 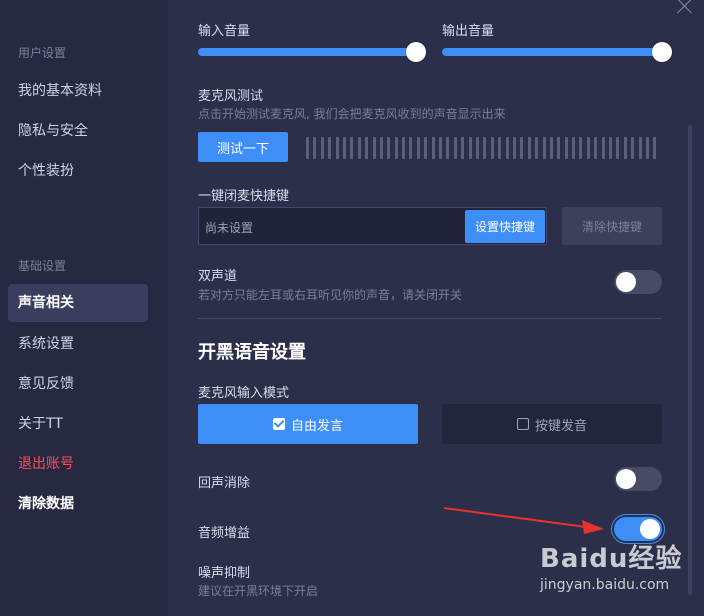 What do you see at coordinates (523, 520) in the screenshot?
I see `annotation-arrow-icon` at bounding box center [523, 520].